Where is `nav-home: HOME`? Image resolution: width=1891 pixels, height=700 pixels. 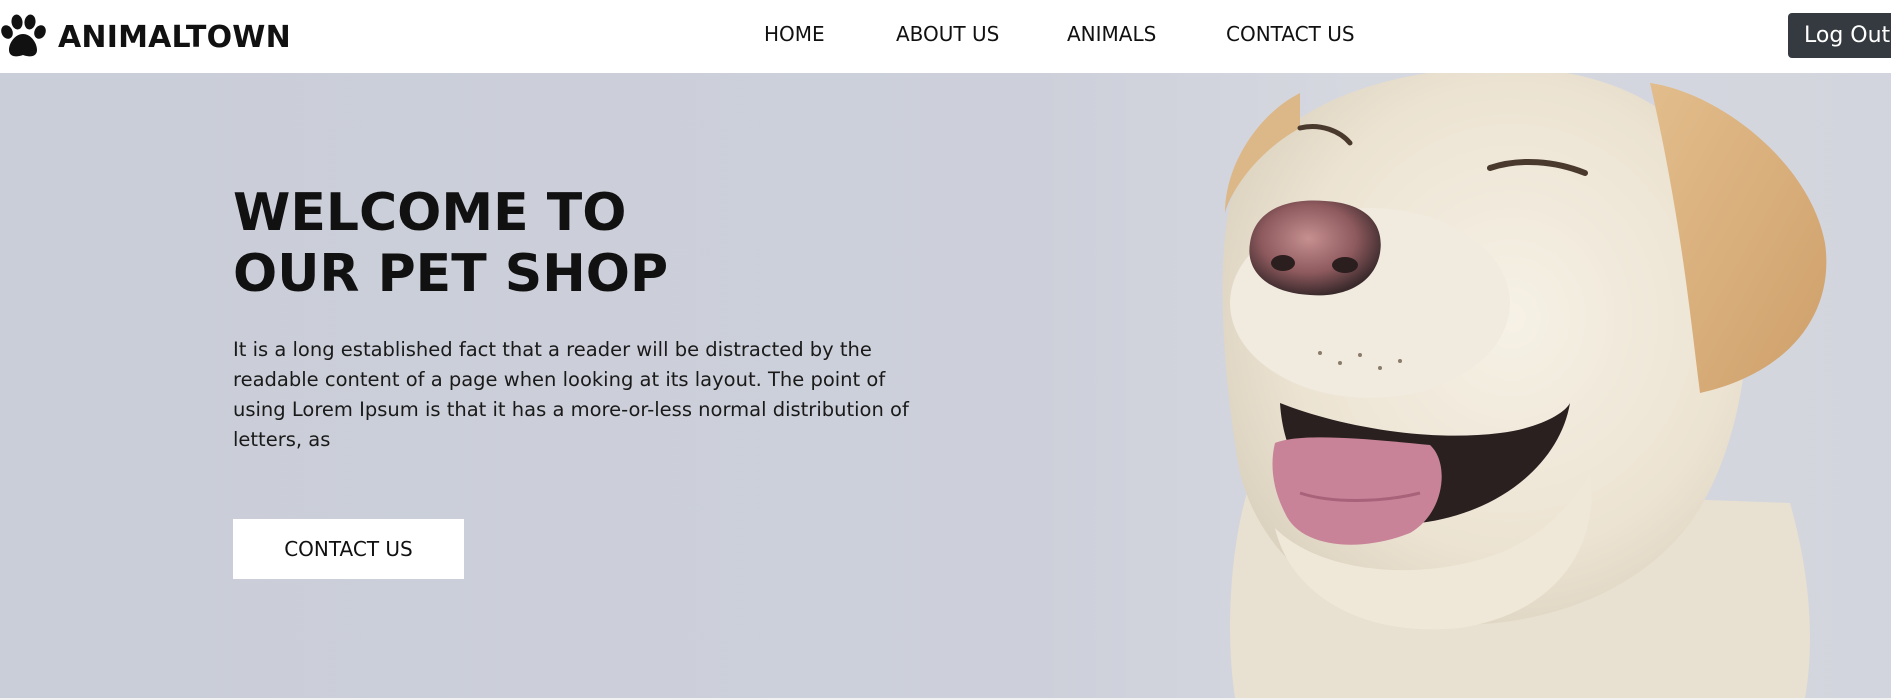 nav-home: HOME is located at coordinates (794, 34).